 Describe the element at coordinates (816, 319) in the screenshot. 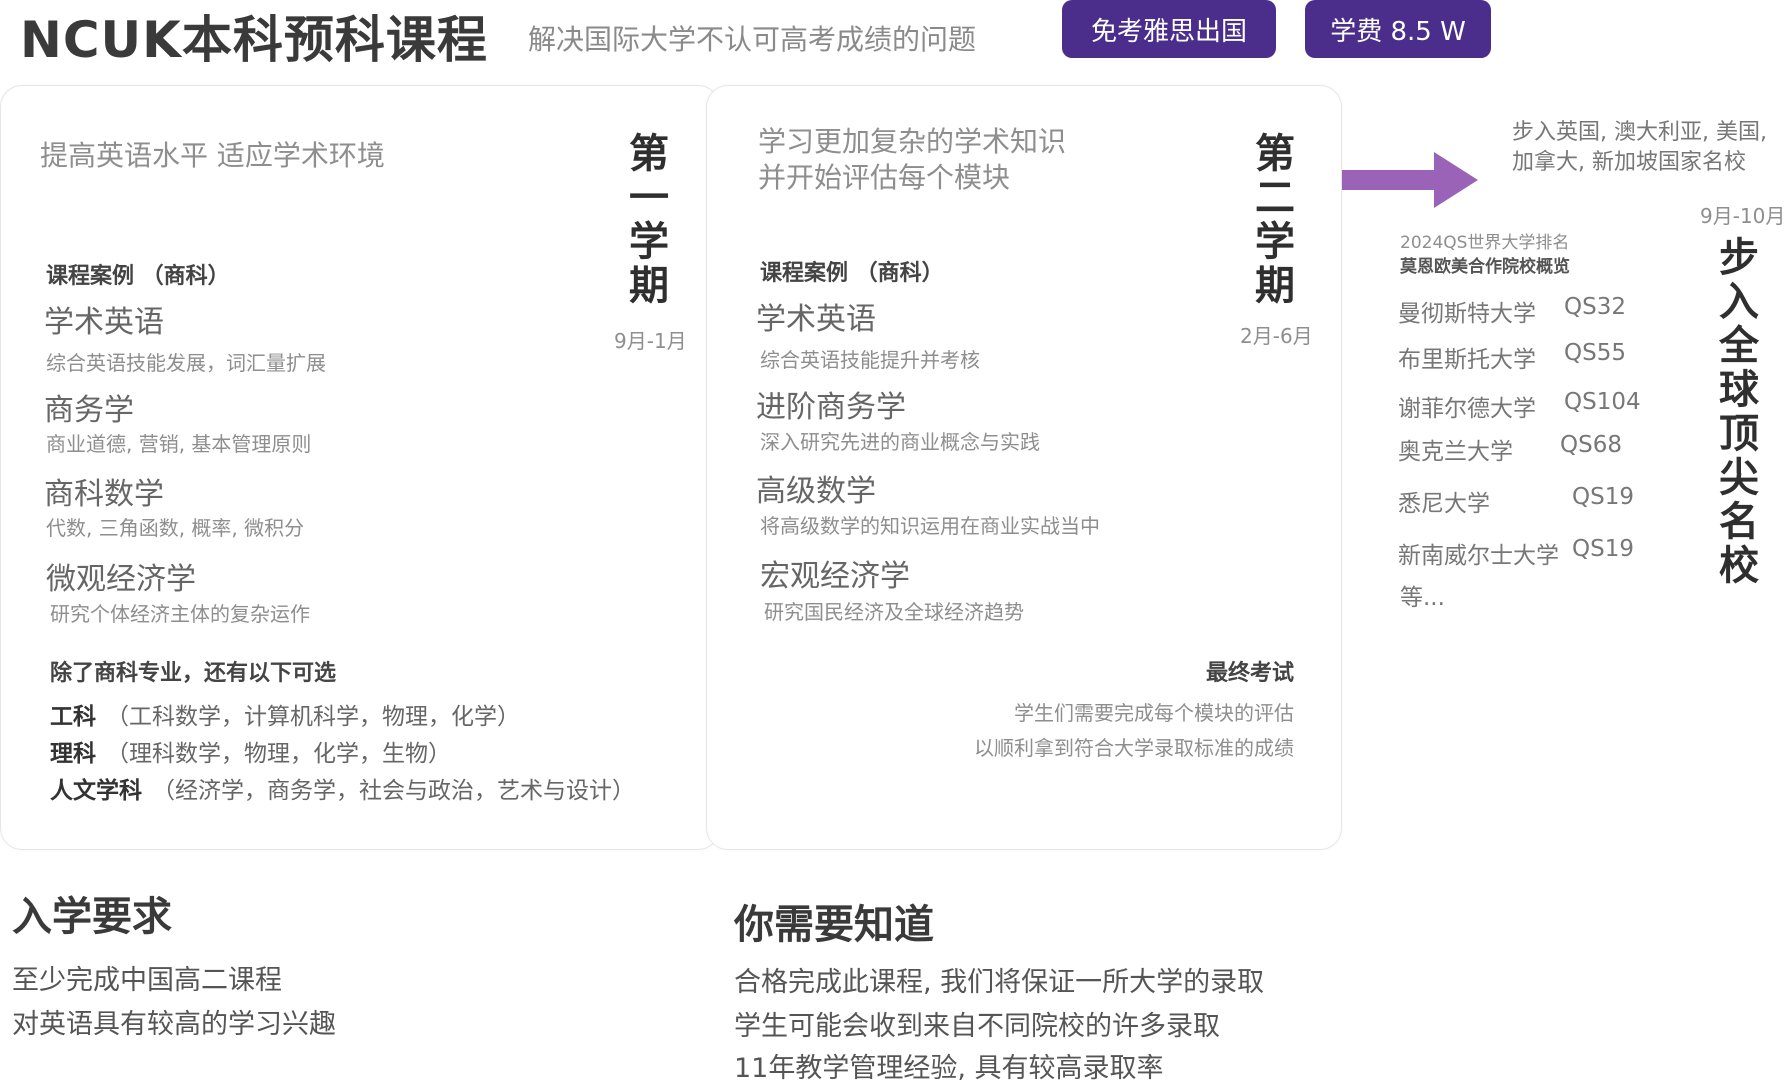

I see `term2-course-name: 学术英语` at that location.